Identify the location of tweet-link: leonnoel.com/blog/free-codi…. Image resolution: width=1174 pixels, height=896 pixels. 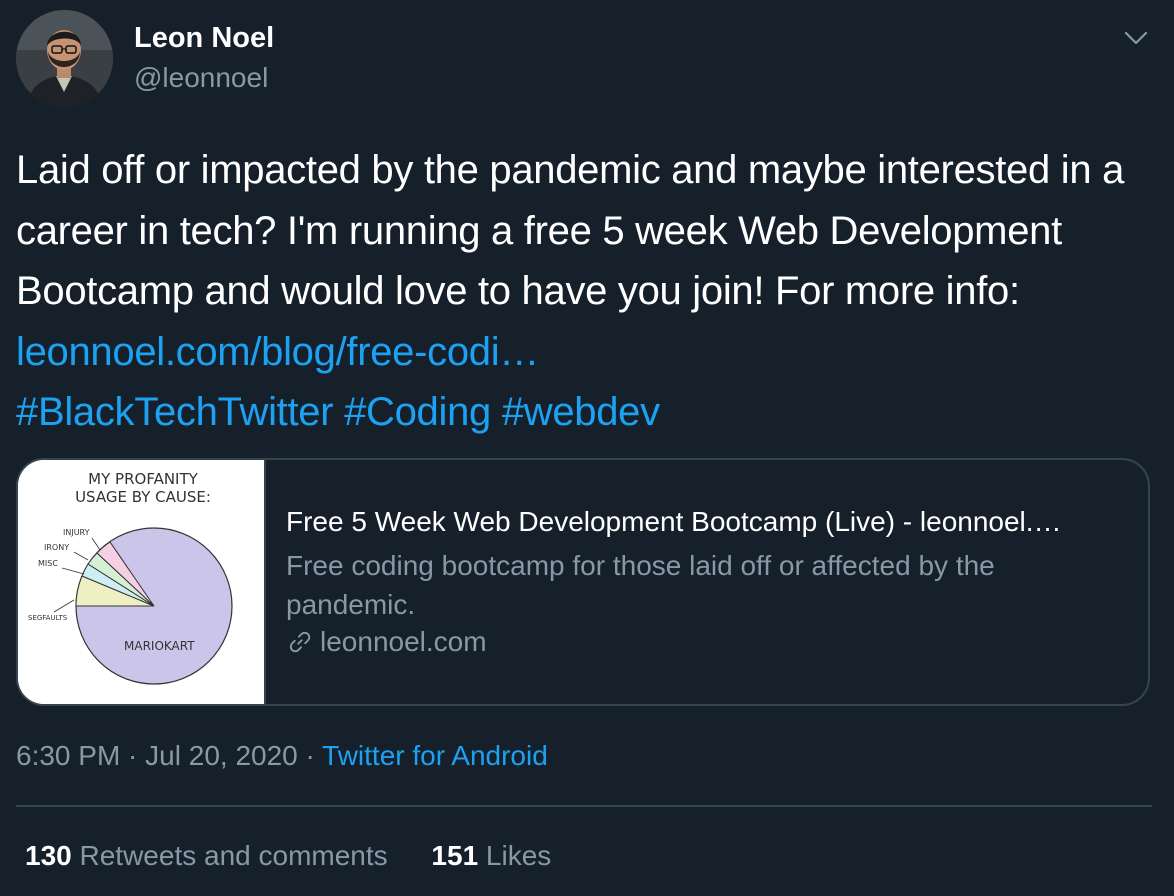
(277, 352).